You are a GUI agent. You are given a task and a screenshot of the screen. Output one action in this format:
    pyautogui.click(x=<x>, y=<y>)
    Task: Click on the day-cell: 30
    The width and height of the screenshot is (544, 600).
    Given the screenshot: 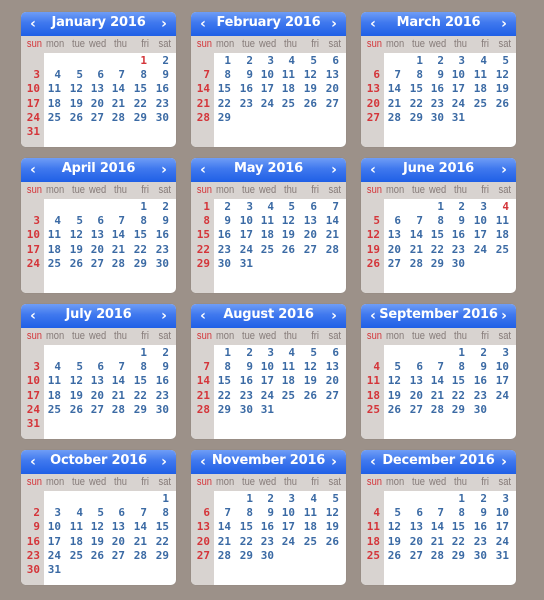 What is the action you would take?
    pyautogui.click(x=478, y=410)
    